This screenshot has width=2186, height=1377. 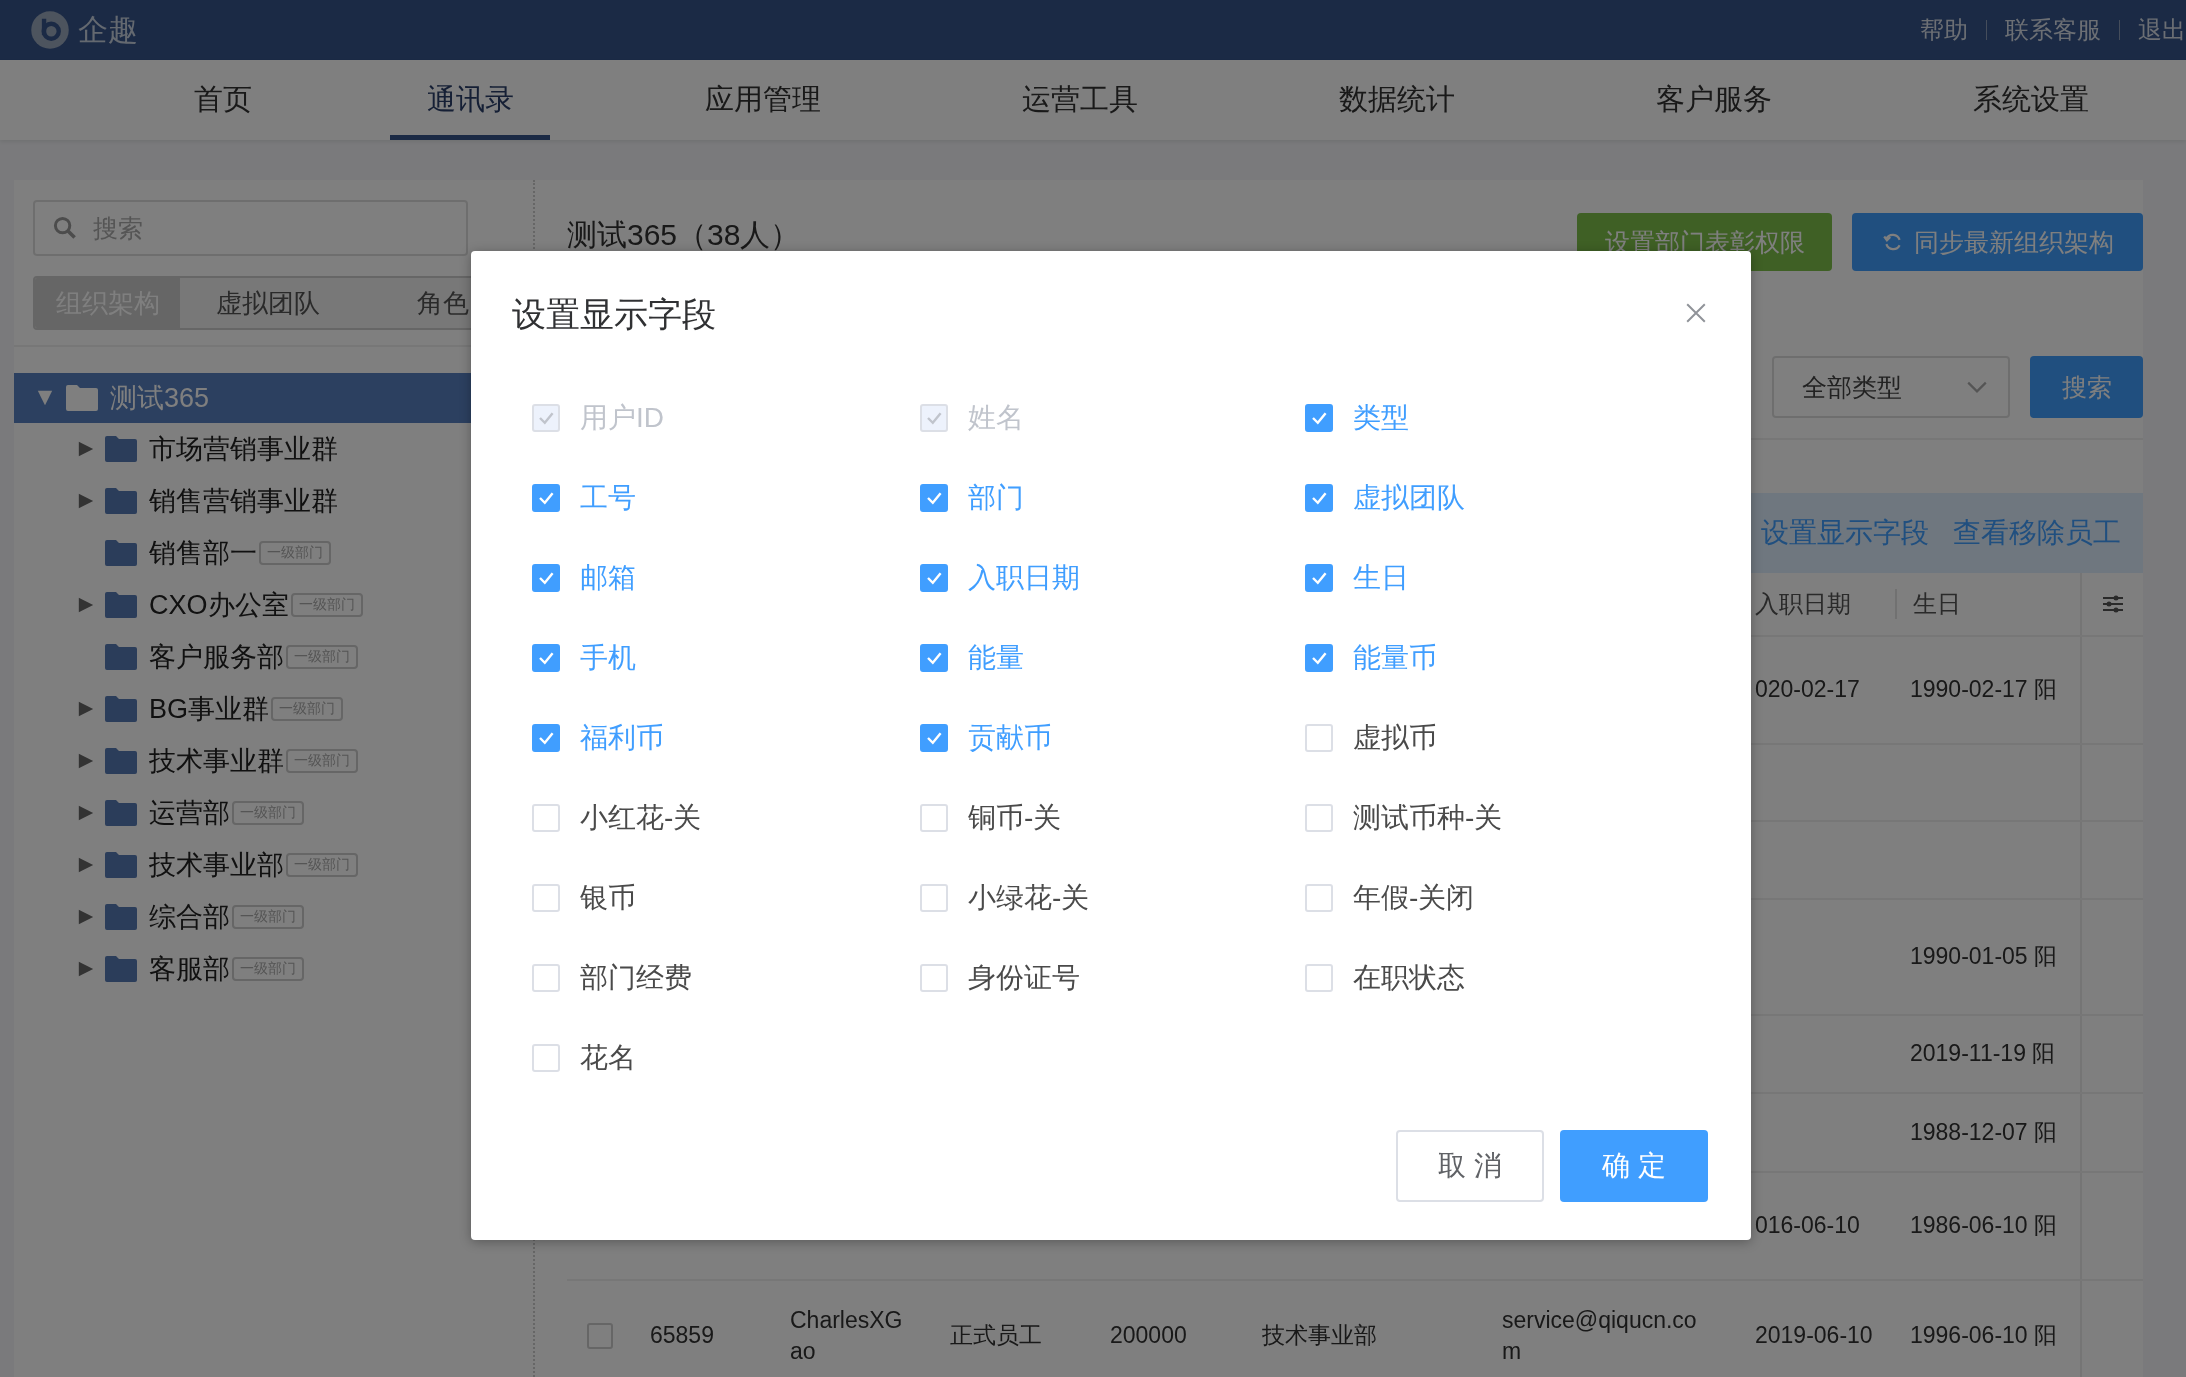 I want to click on tree-item: 销售营销事业群, so click(x=273, y=501).